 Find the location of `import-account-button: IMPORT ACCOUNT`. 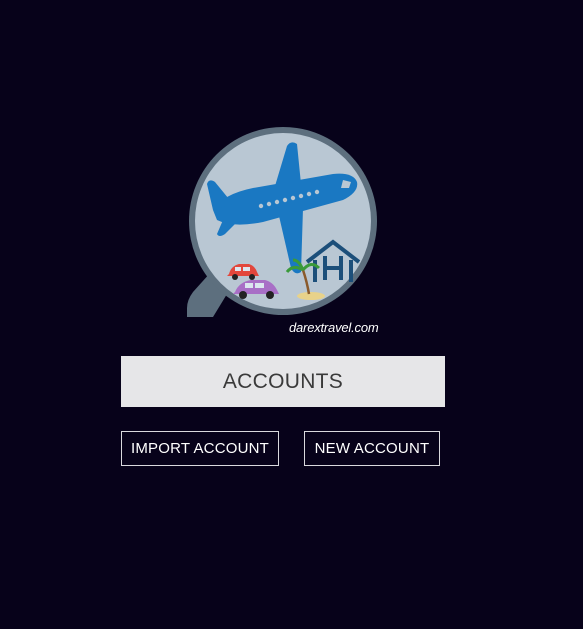

import-account-button: IMPORT ACCOUNT is located at coordinates (200, 448).